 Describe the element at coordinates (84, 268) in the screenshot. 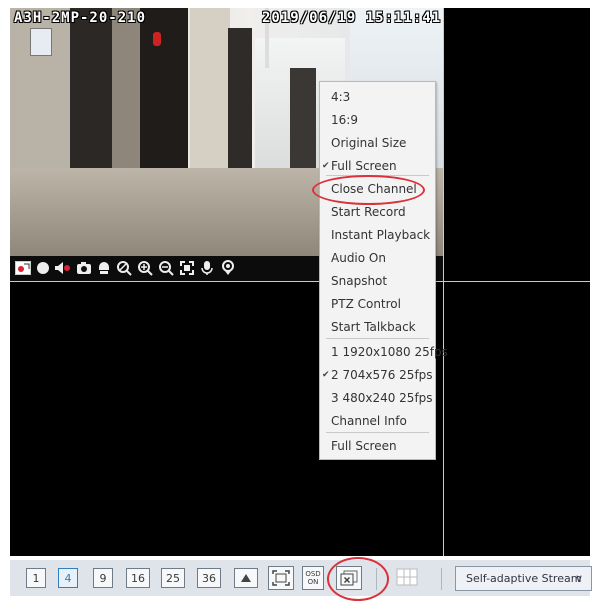

I see `snapshot-icon` at that location.